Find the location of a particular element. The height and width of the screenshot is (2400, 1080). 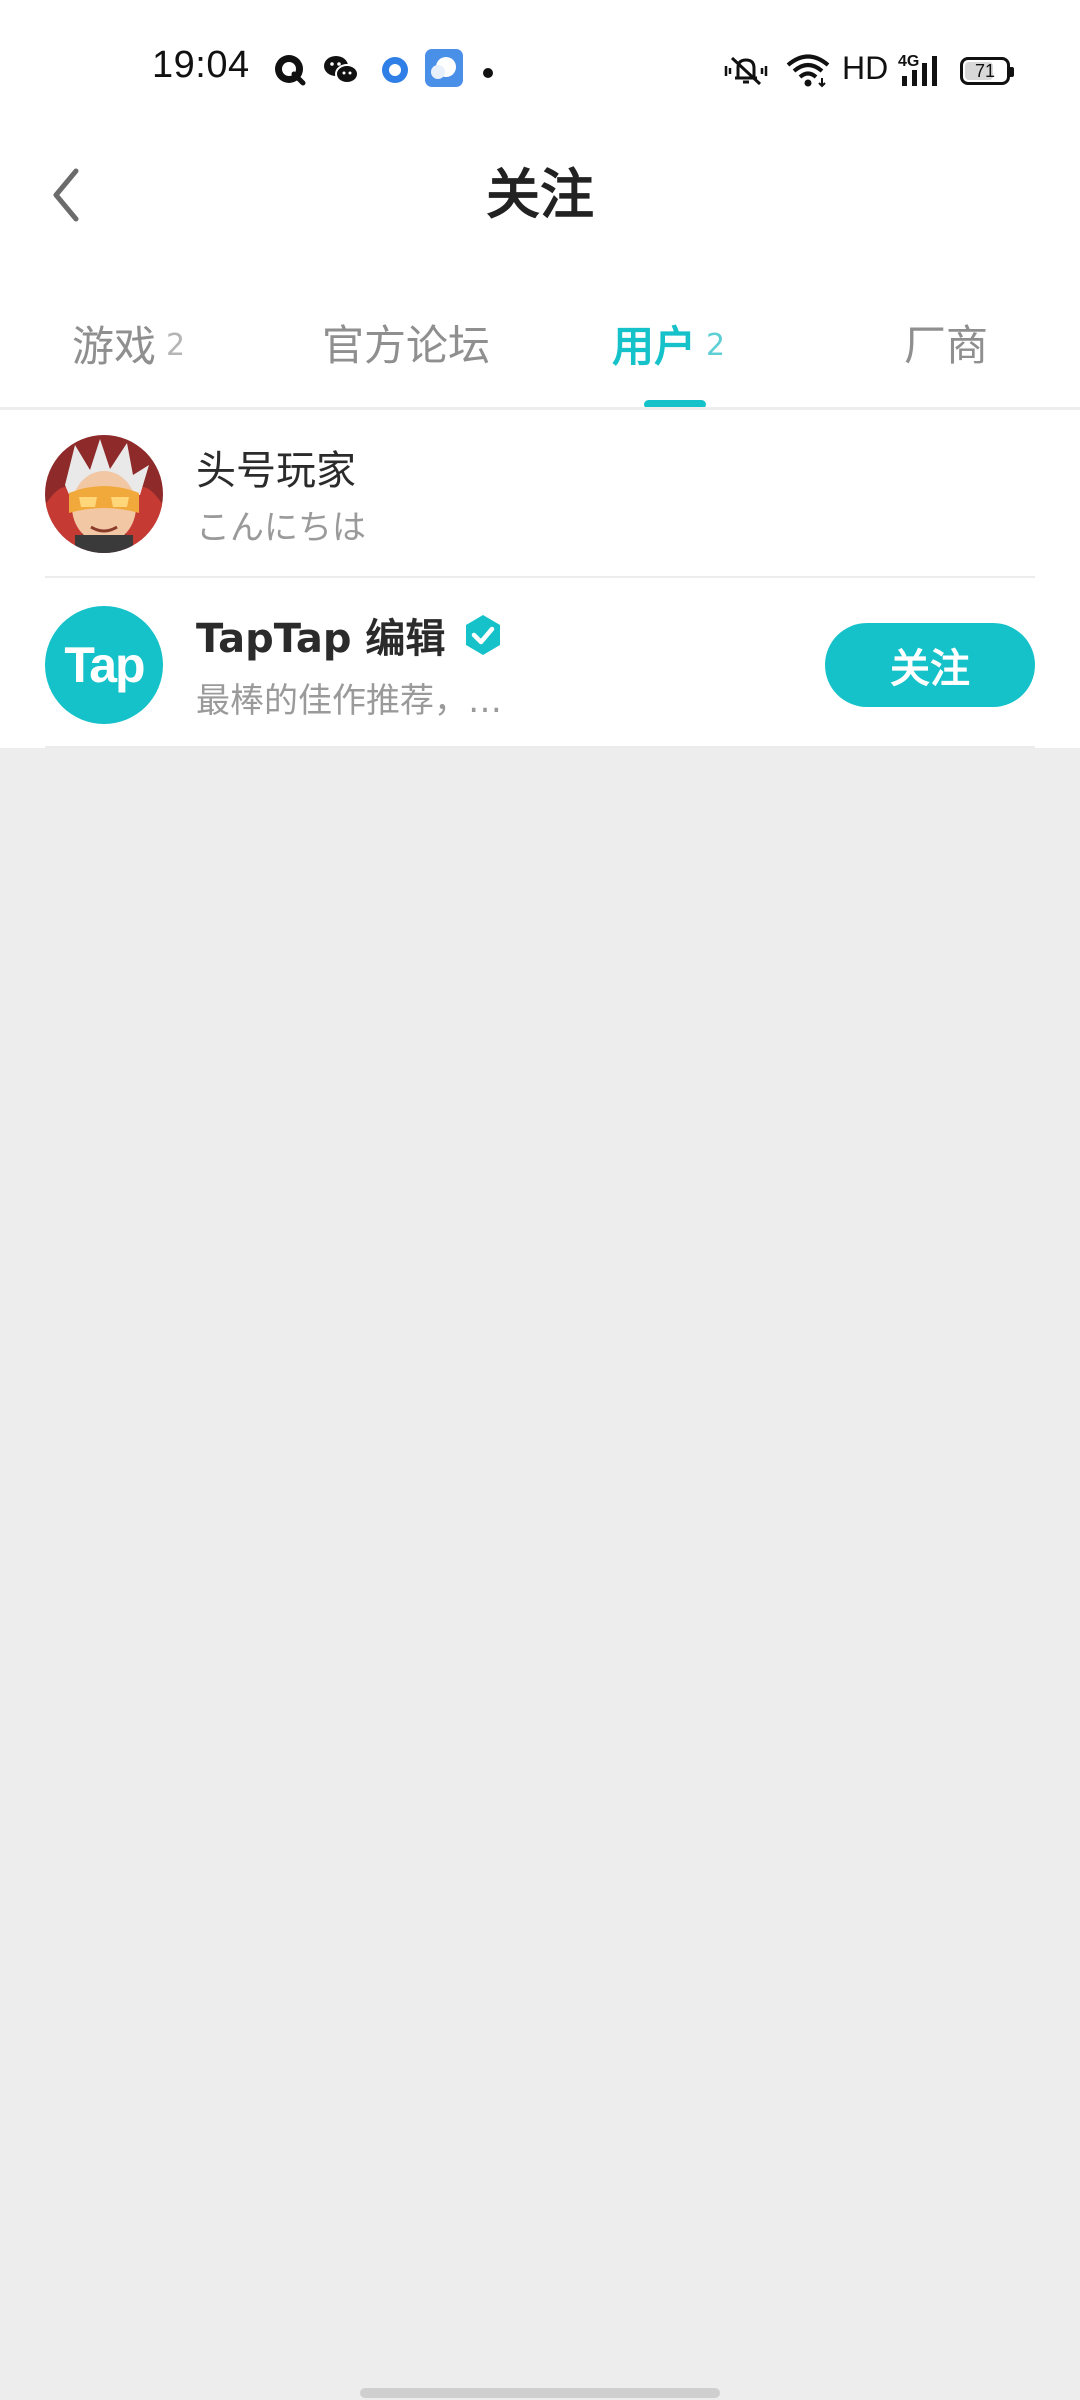

battery-icon: 71 is located at coordinates (987, 71).